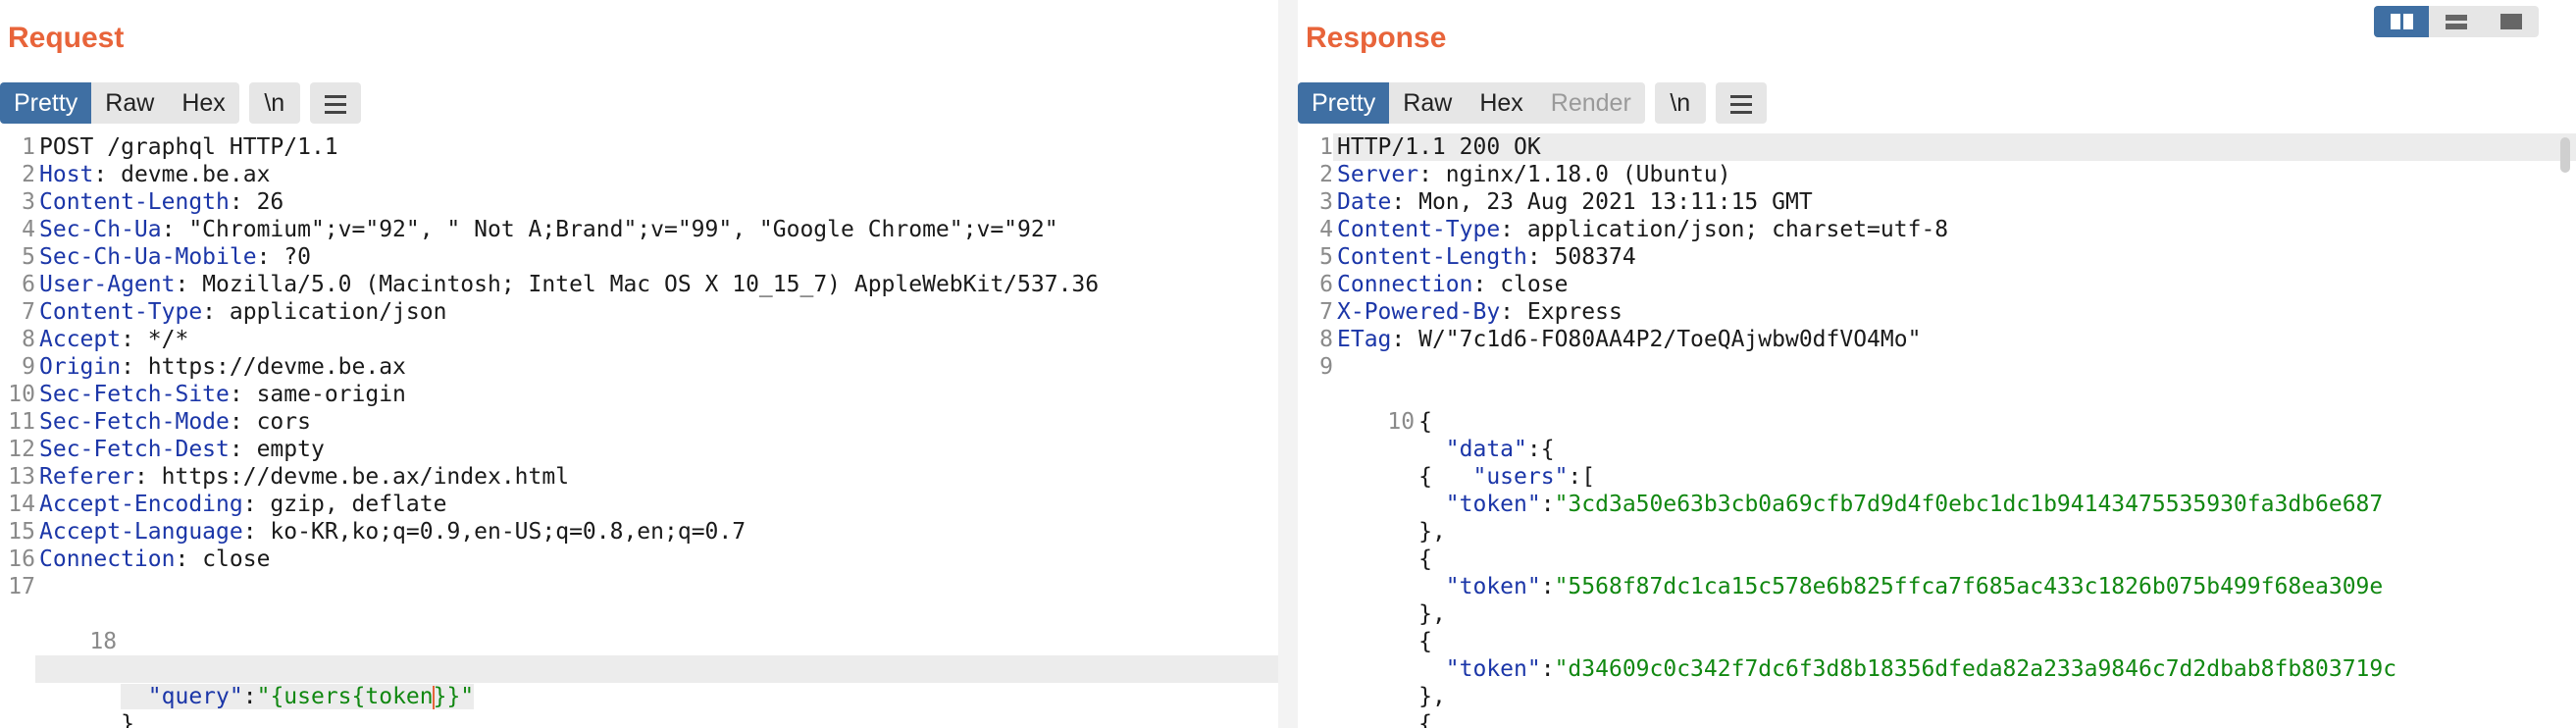 The image size is (2576, 728). Describe the element at coordinates (1937, 174) in the screenshot. I see `response-line-2: 2 Server: nginx/1.18.0 (Ubuntu)` at that location.